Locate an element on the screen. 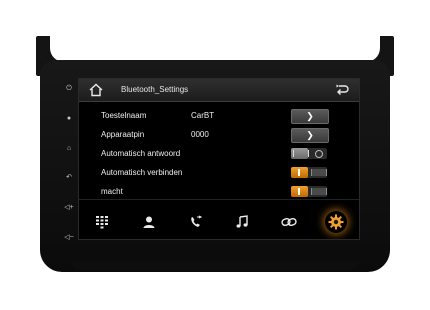 The image size is (430, 310). device-name-value: CarBT is located at coordinates (203, 115).